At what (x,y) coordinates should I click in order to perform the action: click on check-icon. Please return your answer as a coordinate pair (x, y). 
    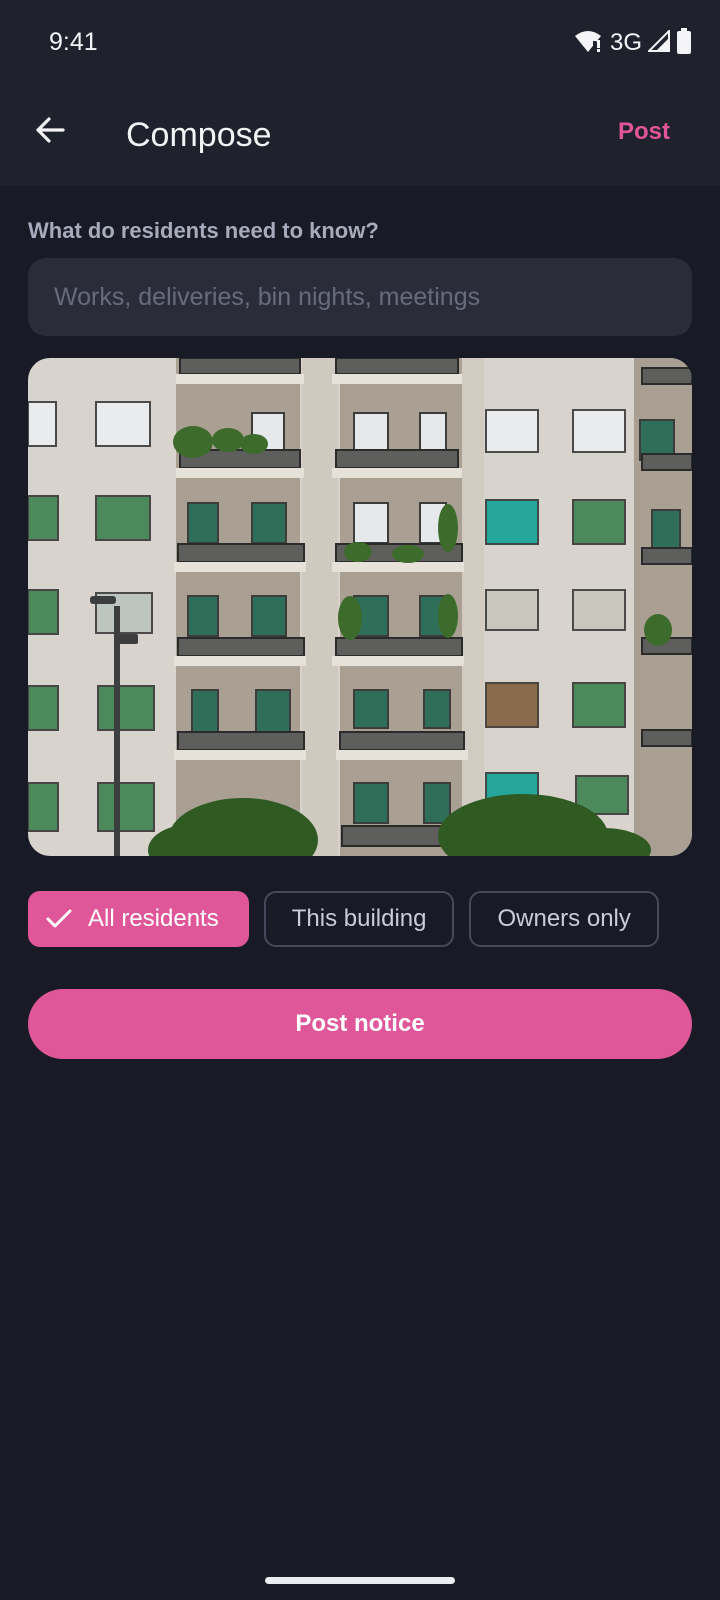
    Looking at the image, I should click on (59, 919).